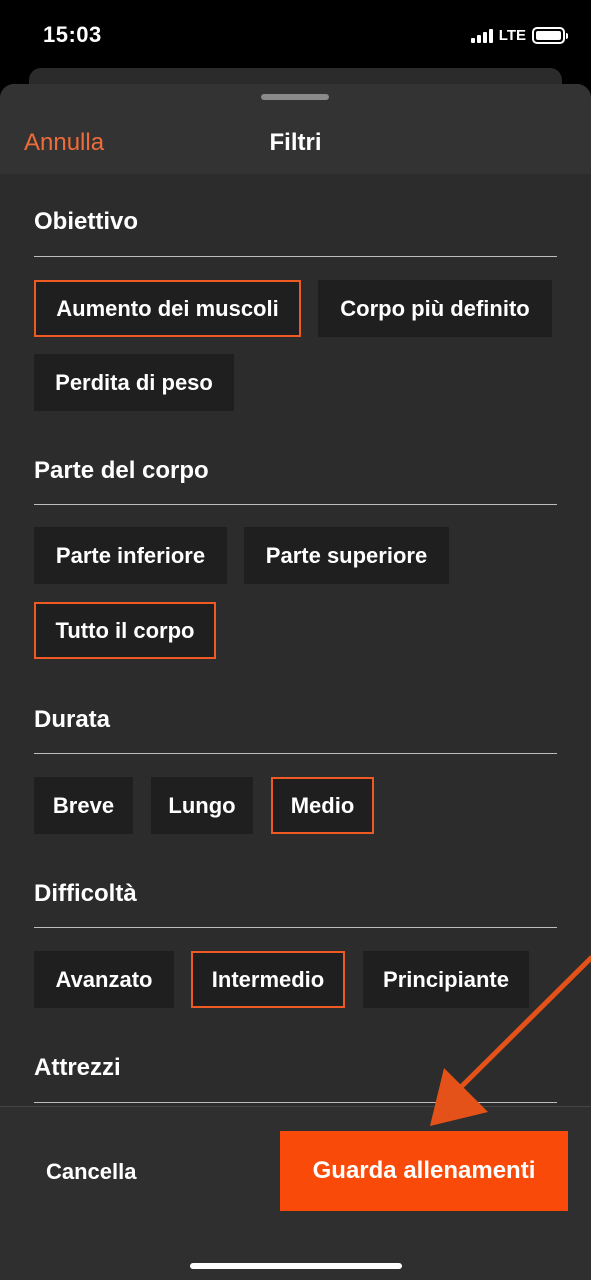 This screenshot has height=1280, width=591. Describe the element at coordinates (512, 35) in the screenshot. I see `network-label: LTE` at that location.